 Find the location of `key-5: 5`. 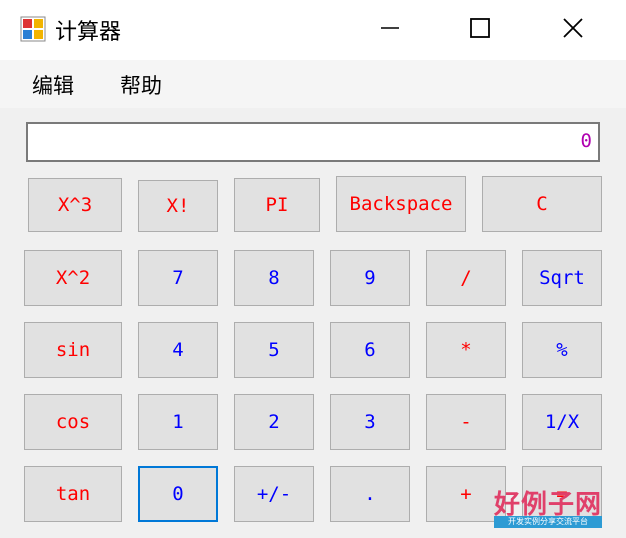

key-5: 5 is located at coordinates (274, 350).